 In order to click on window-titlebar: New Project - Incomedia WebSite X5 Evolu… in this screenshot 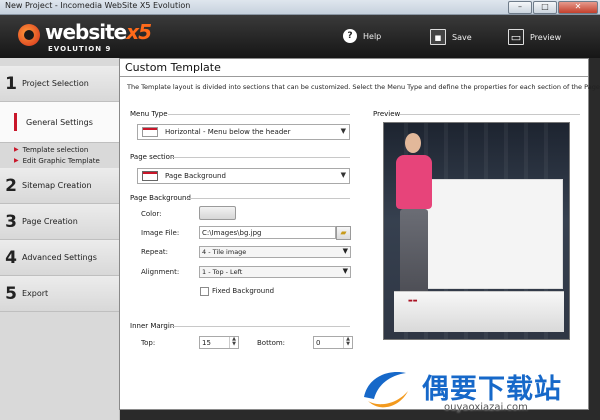, I will do `click(300, 7)`.